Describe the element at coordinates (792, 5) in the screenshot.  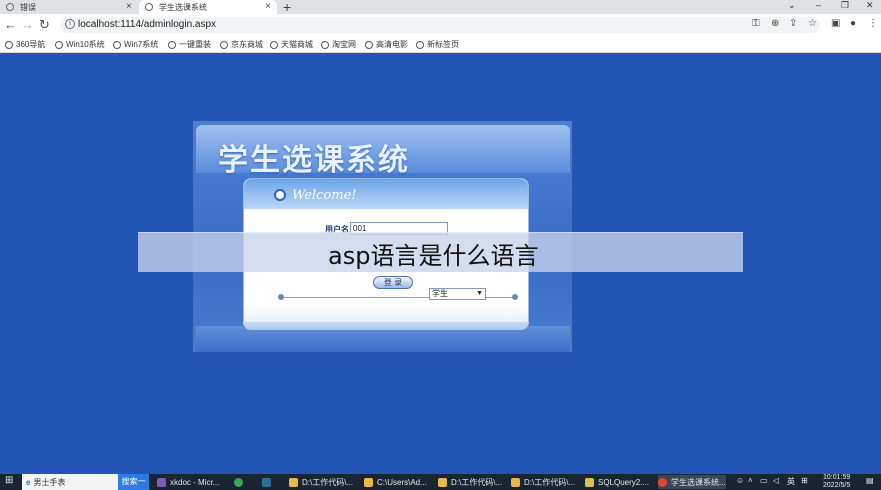
I see `tab-search-icon: ⌄` at that location.